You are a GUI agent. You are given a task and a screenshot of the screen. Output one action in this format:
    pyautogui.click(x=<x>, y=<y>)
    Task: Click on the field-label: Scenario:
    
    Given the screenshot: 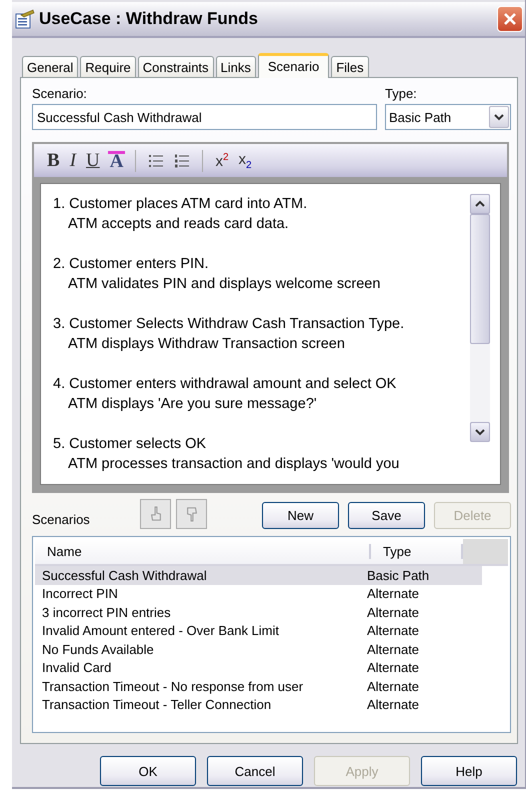 What is the action you would take?
    pyautogui.click(x=60, y=93)
    